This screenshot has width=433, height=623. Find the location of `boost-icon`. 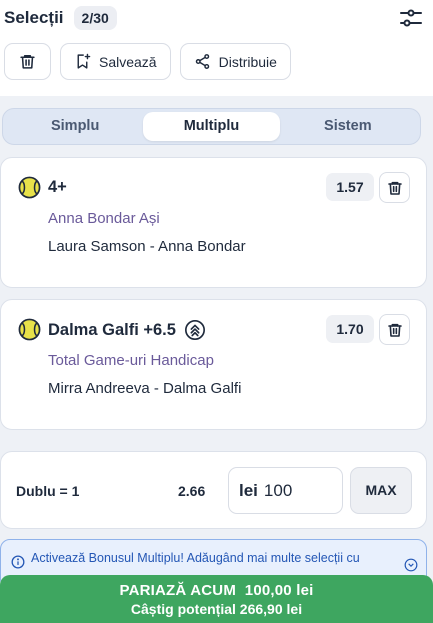

boost-icon is located at coordinates (194, 330).